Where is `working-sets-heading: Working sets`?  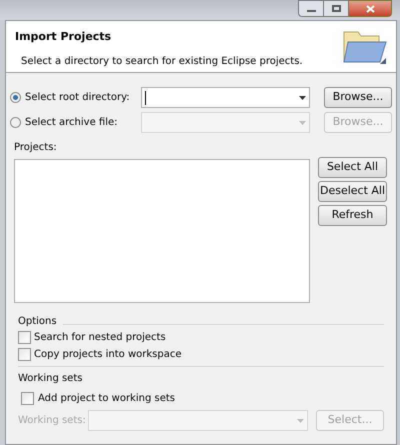 working-sets-heading: Working sets is located at coordinates (51, 379).